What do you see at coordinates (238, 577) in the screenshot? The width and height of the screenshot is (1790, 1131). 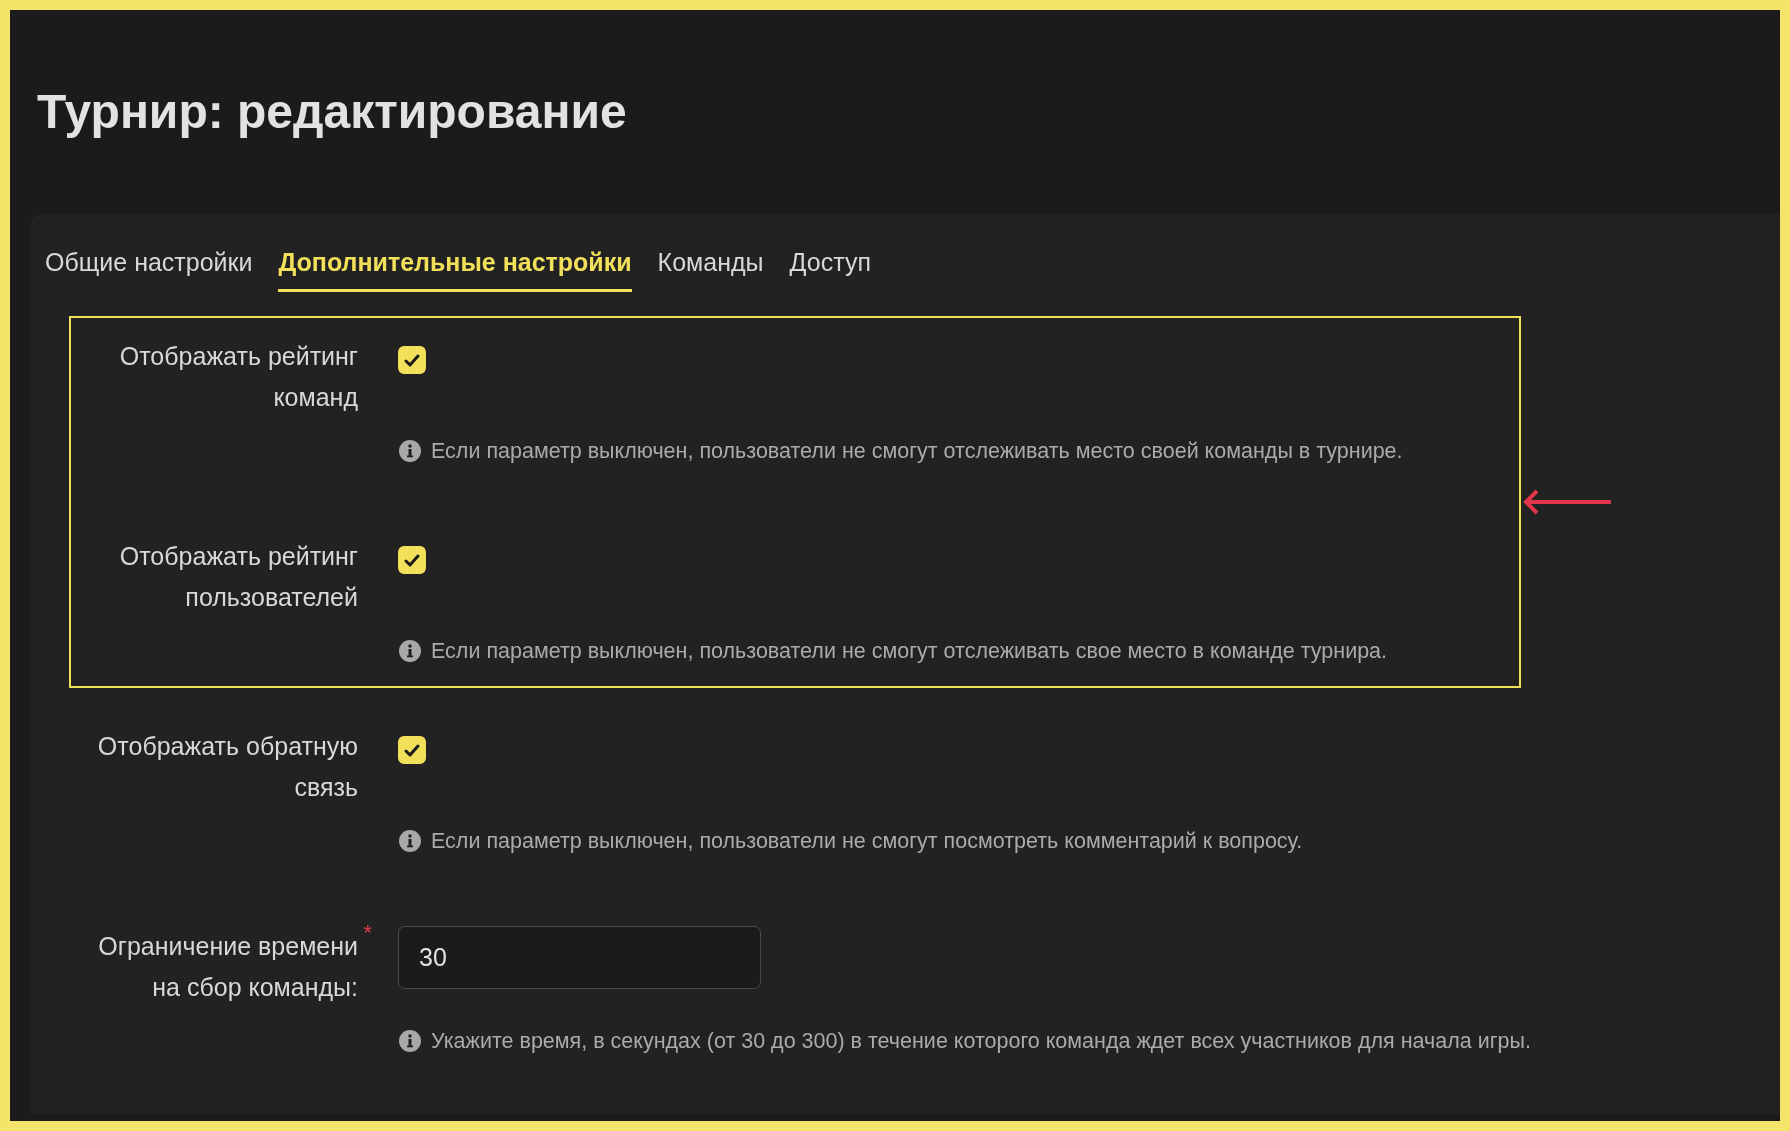 I see `setting-label: Отображать рейтинг пользователей` at bounding box center [238, 577].